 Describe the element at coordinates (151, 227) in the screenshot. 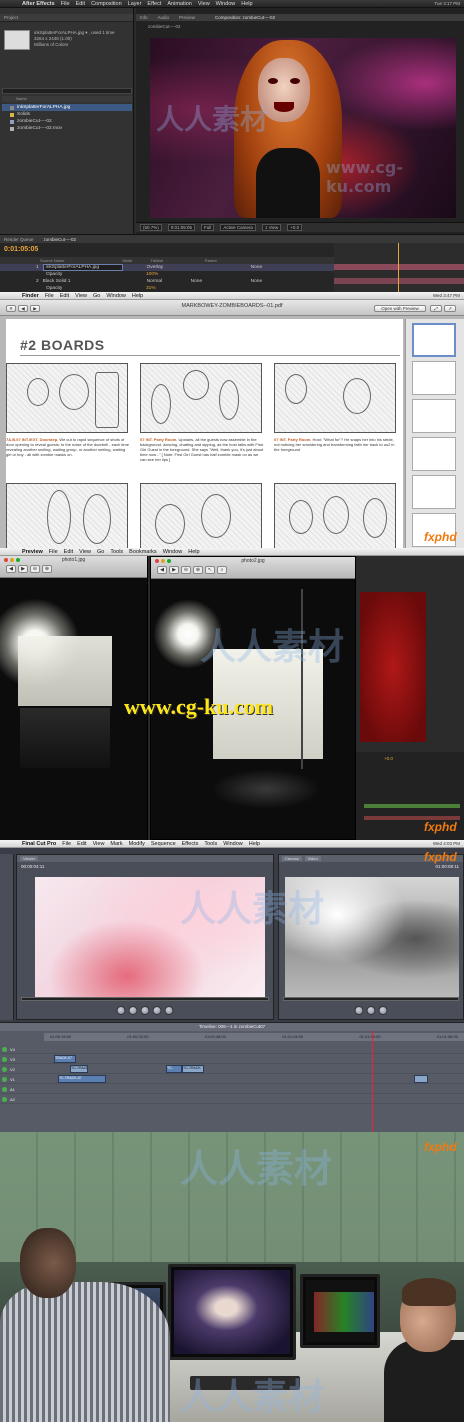

I see `zoom-select: (50.7%)` at that location.